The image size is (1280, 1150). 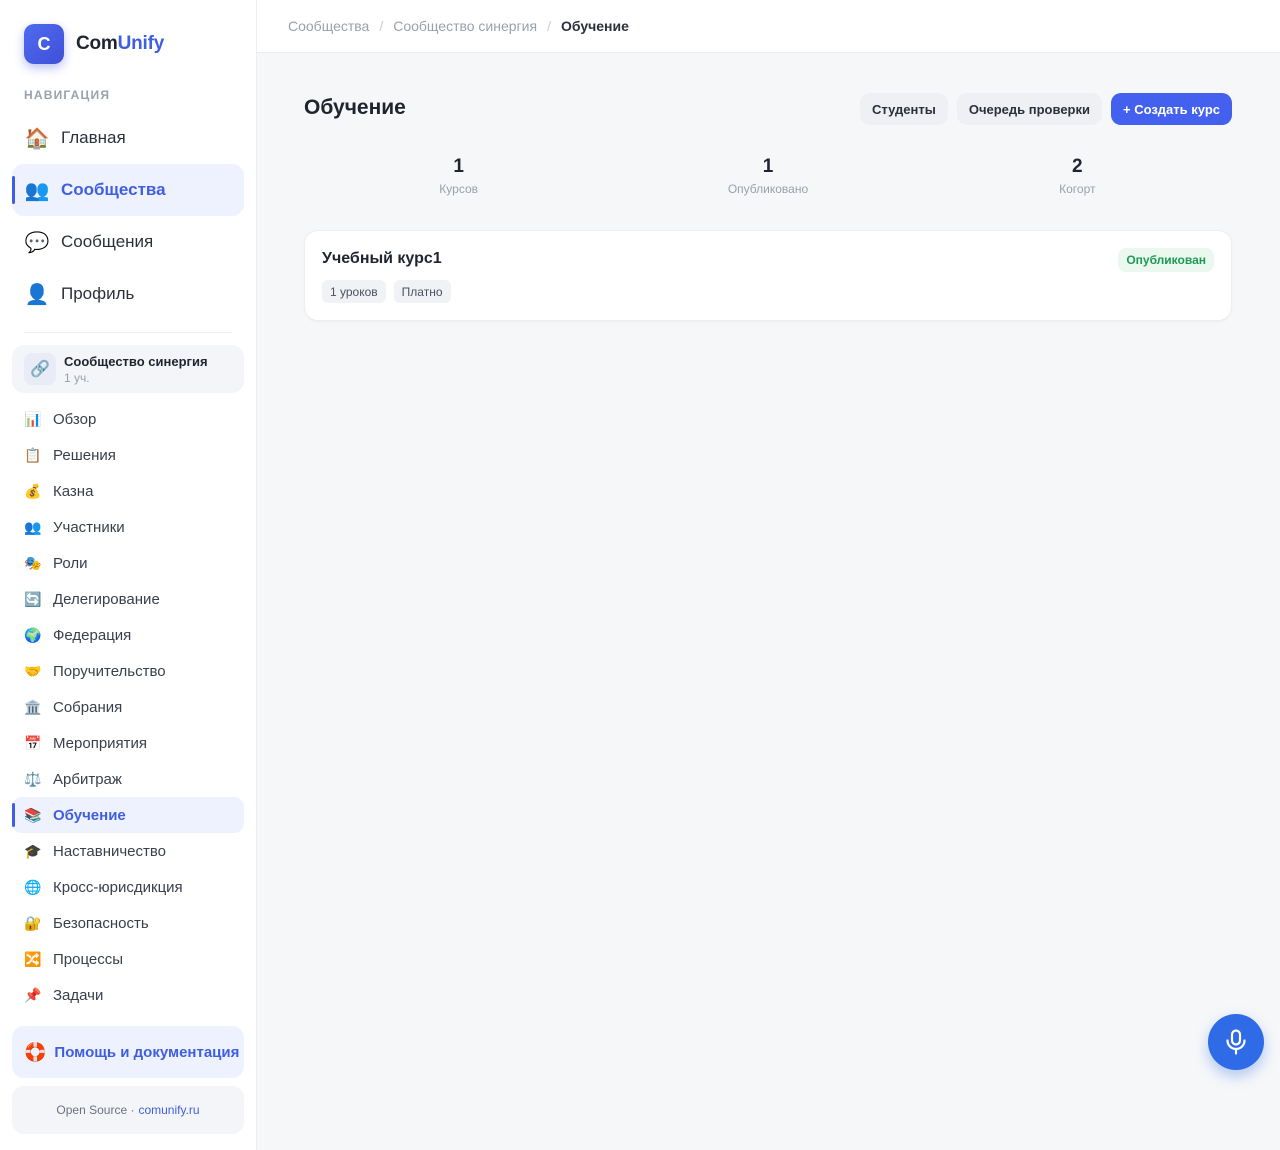 I want to click on brand-name-part2: Unify, so click(x=141, y=43).